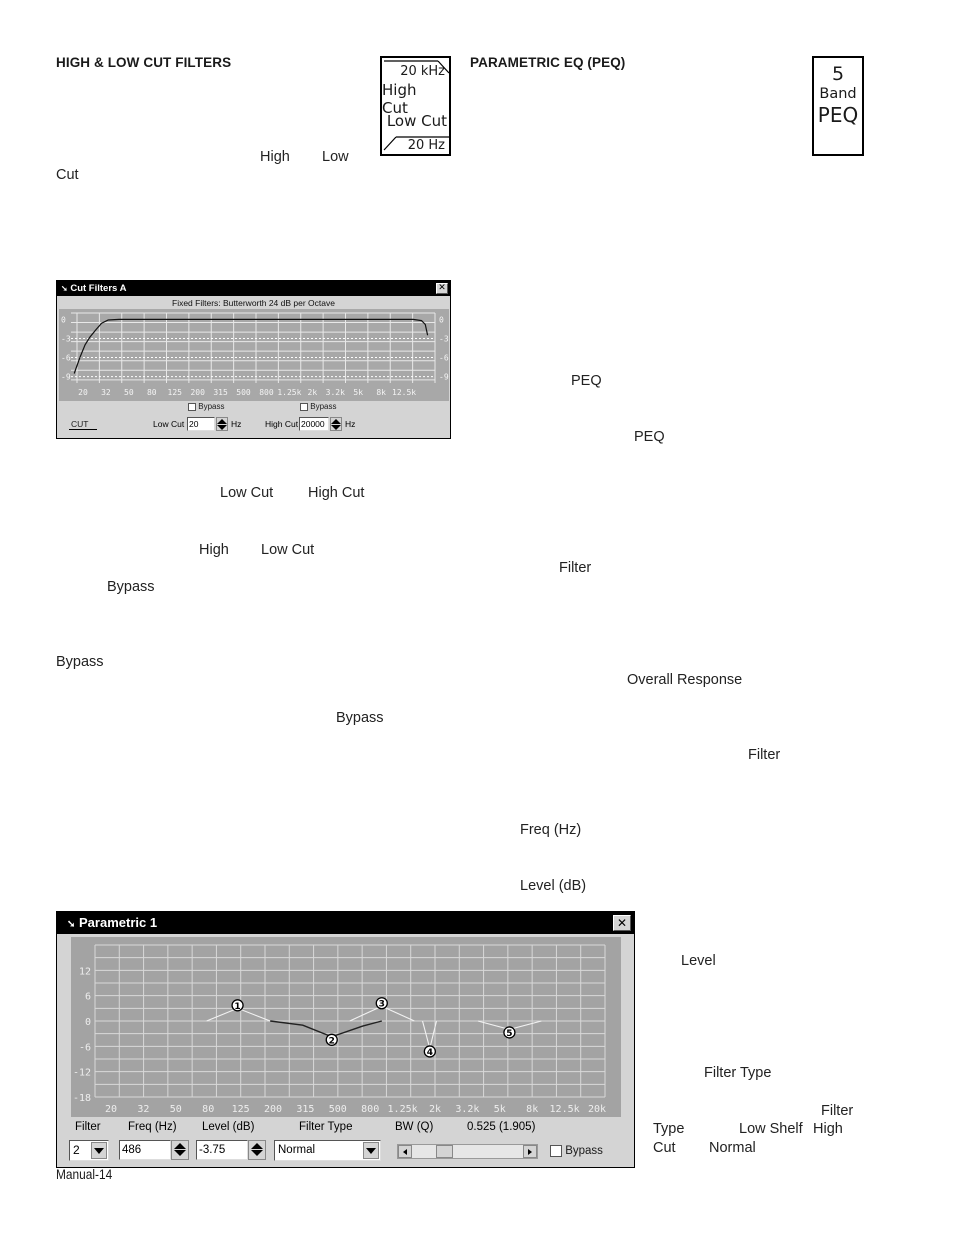 The width and height of the screenshot is (954, 1235). Describe the element at coordinates (467, 1151) in the screenshot. I see `bw-slider` at that location.